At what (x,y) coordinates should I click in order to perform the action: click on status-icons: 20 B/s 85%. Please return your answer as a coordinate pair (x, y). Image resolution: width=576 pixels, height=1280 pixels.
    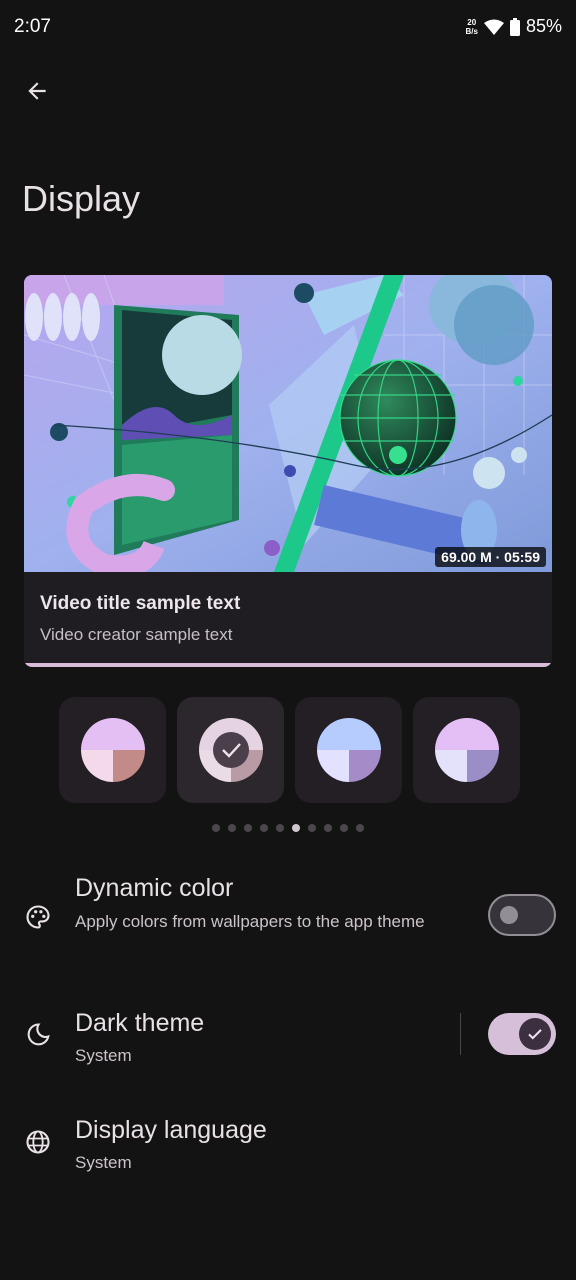
    Looking at the image, I should click on (514, 26).